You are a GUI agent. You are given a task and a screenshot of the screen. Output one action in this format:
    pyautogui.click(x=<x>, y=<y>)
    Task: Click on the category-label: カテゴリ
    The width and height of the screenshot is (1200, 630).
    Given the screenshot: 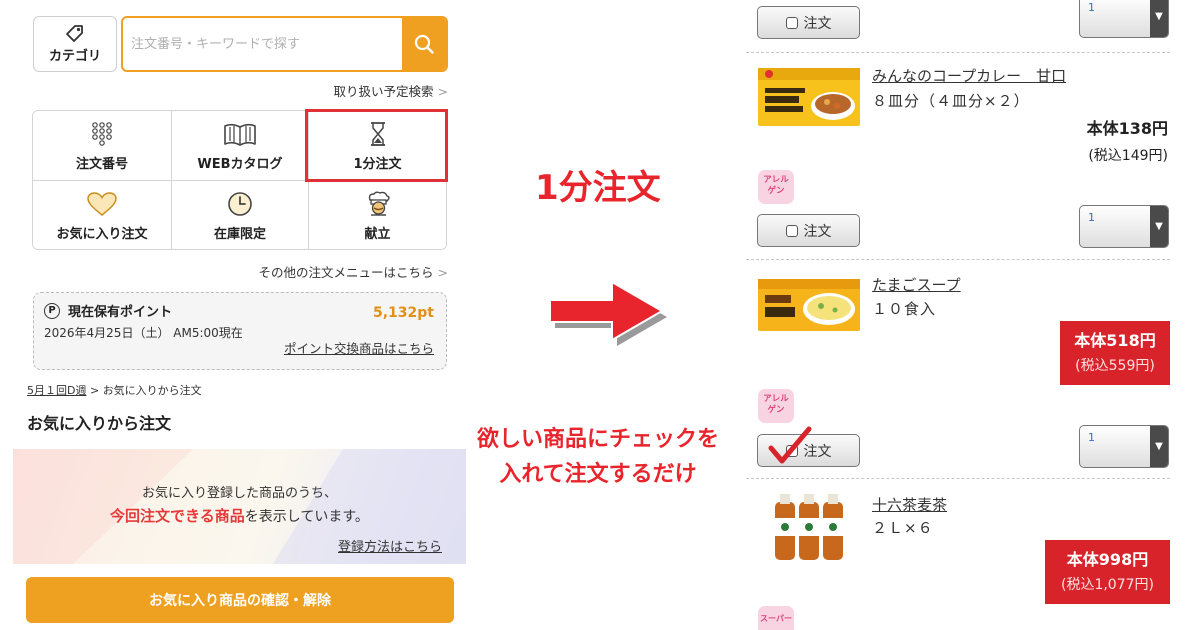 What is the action you would take?
    pyautogui.click(x=74, y=56)
    